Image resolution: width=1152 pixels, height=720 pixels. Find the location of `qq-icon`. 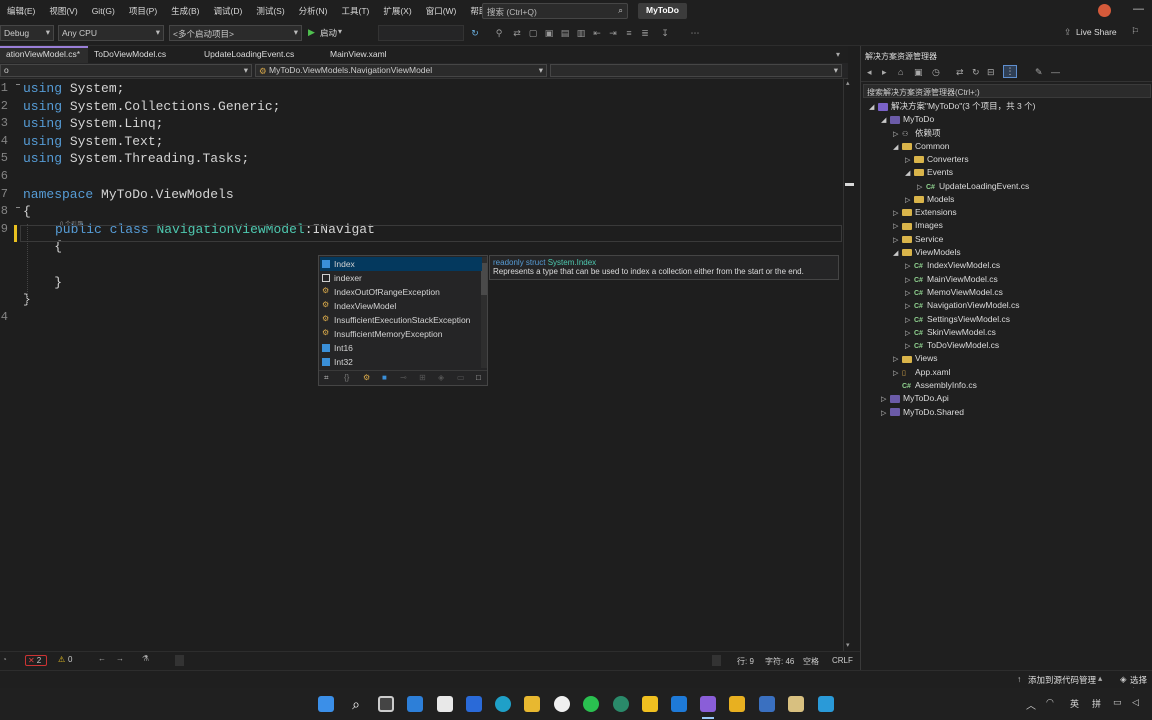

qq-icon is located at coordinates (562, 704).